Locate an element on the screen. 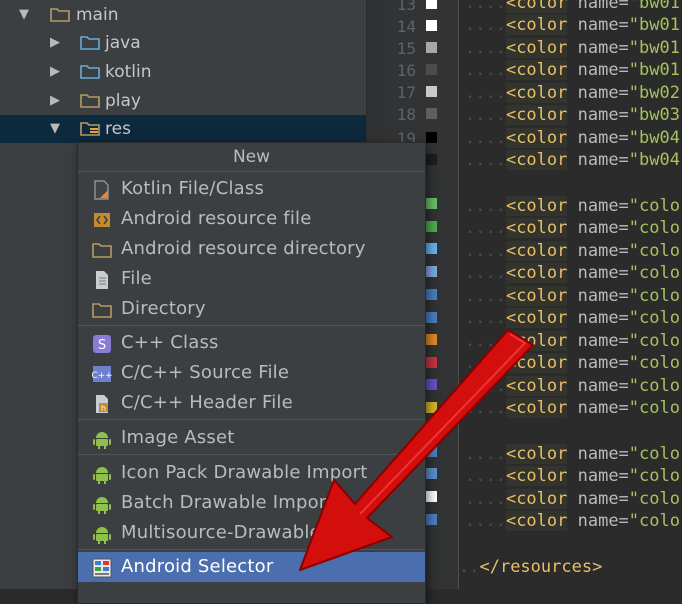 The image size is (682, 604). menu-item-kotlin-file-class: Kotlin File/Class is located at coordinates (251, 189).